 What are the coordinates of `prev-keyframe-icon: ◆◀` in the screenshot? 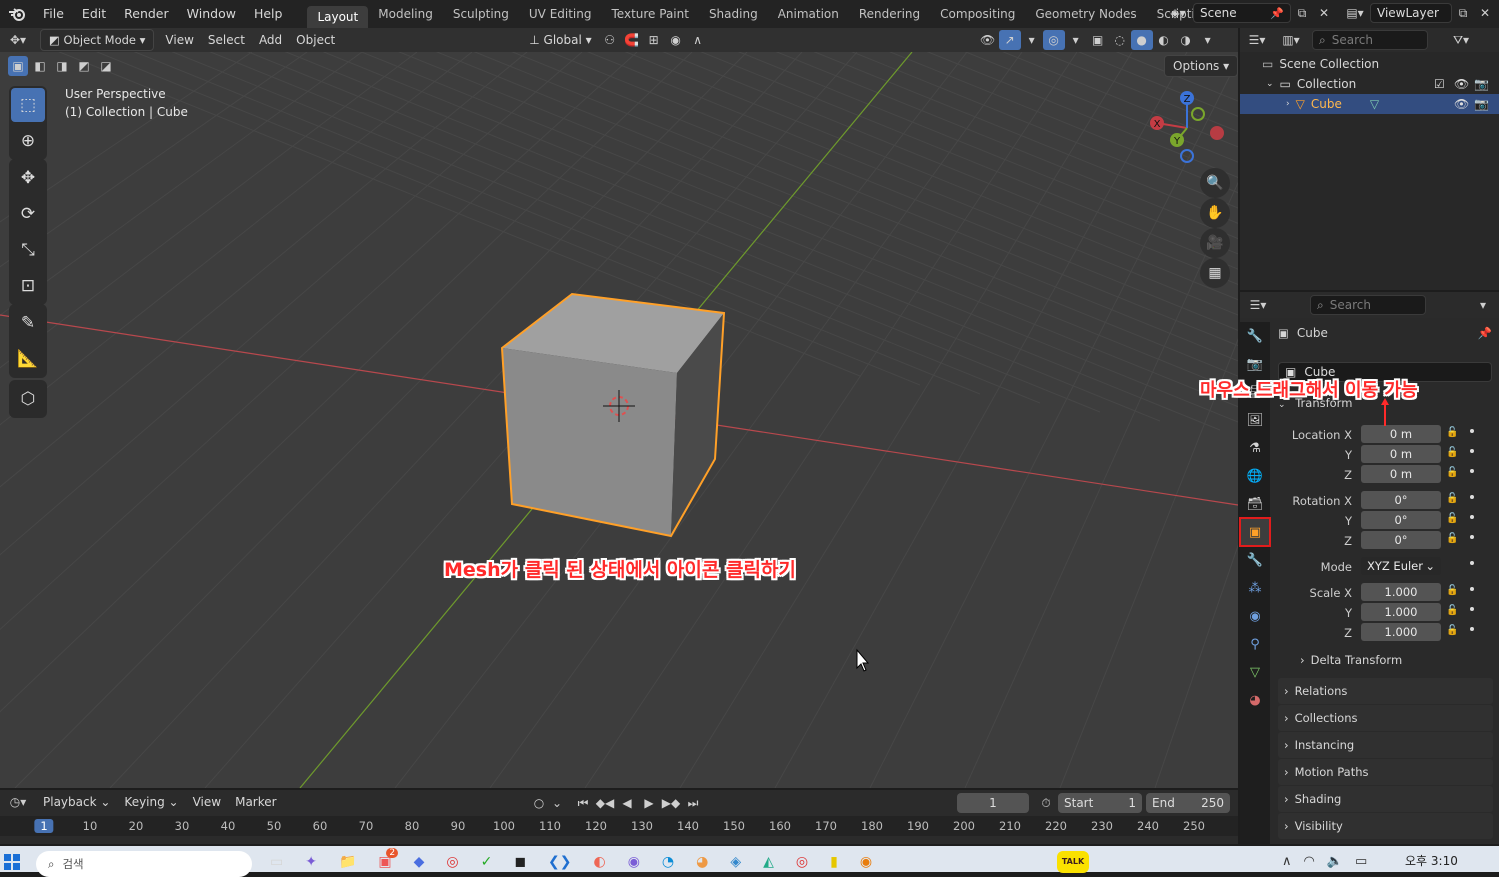 It's located at (605, 803).